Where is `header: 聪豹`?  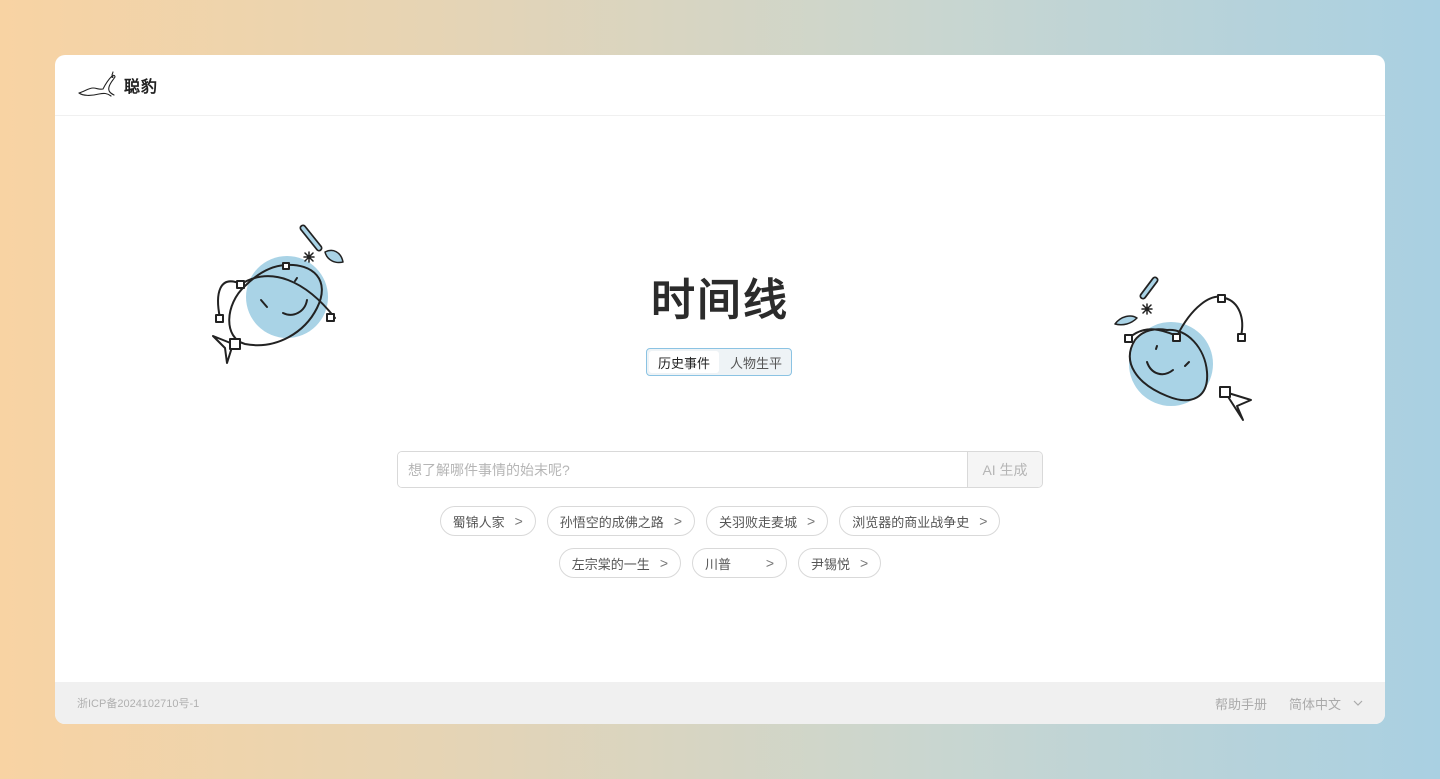 header: 聪豹 is located at coordinates (720, 85).